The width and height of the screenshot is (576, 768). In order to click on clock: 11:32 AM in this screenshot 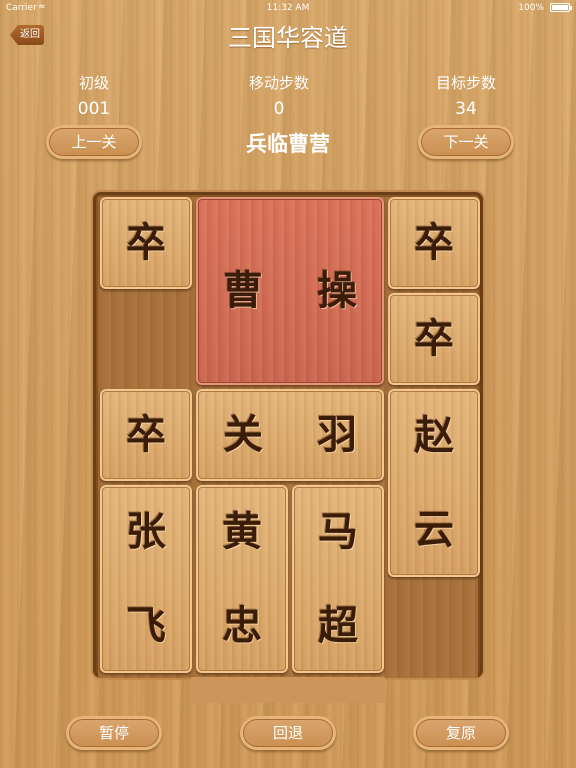, I will do `click(288, 8)`.